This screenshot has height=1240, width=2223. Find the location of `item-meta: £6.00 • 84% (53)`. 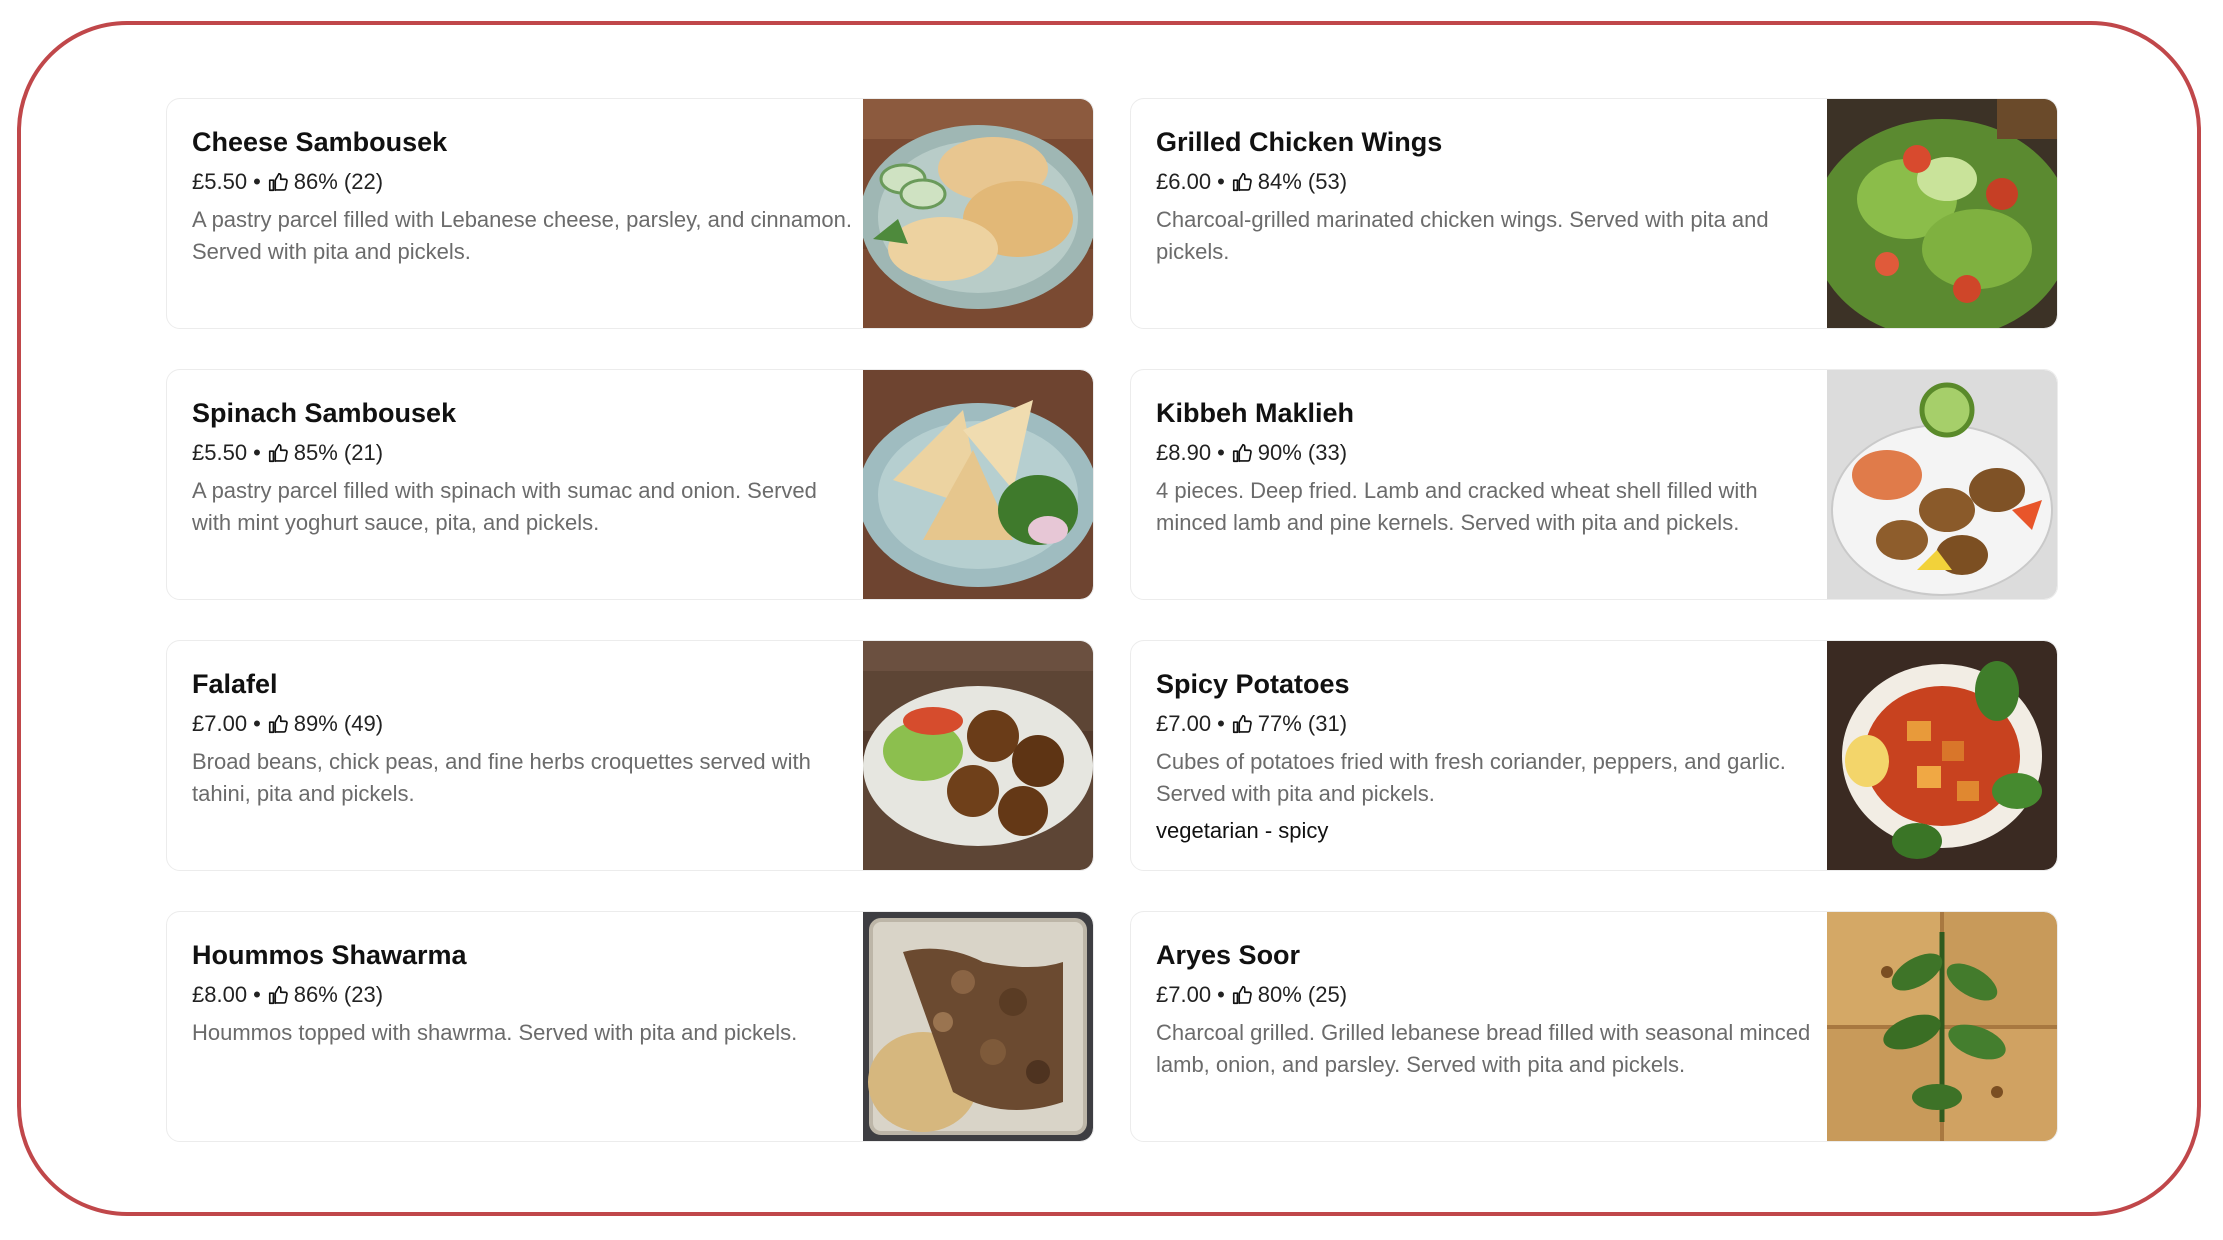

item-meta: £6.00 • 84% (53) is located at coordinates (1486, 182).